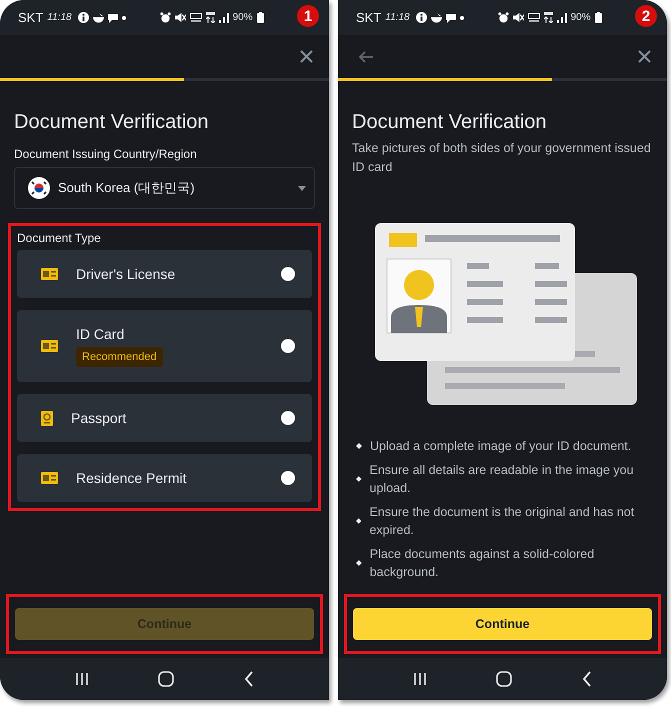  Describe the element at coordinates (164, 346) in the screenshot. I see `document-option: ID Card Recommended` at that location.